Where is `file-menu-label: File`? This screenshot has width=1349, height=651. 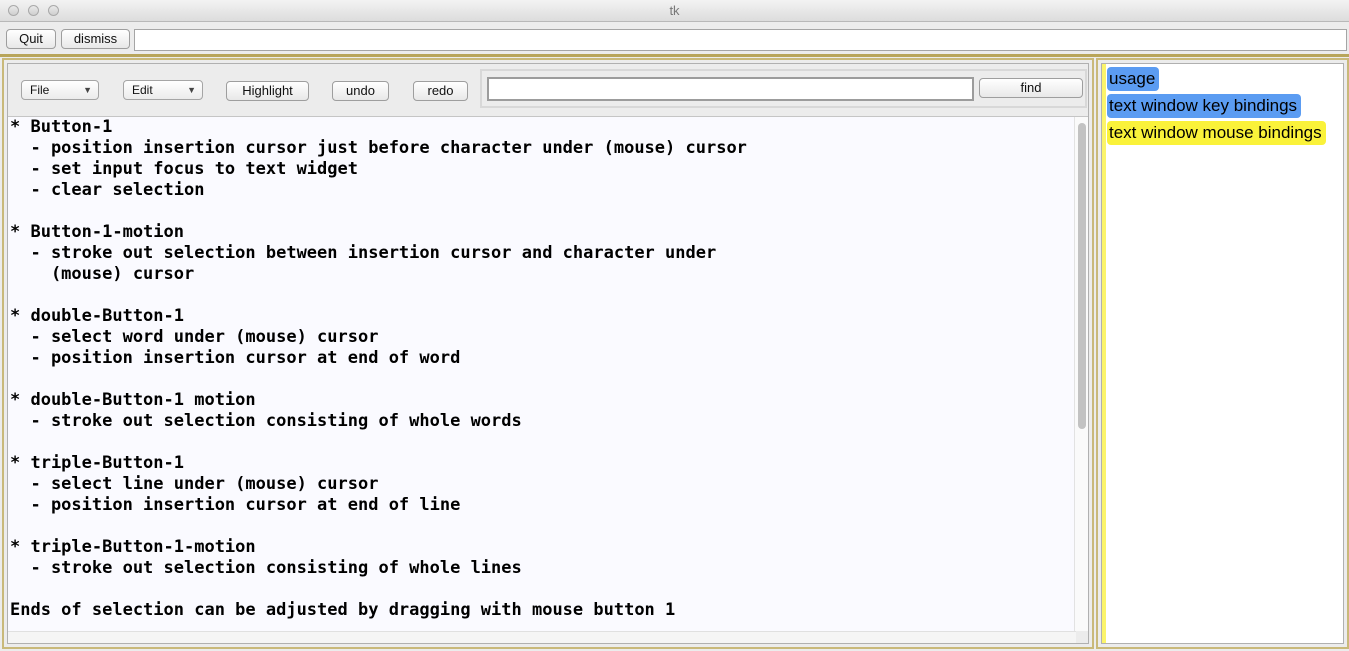 file-menu-label: File is located at coordinates (40, 90).